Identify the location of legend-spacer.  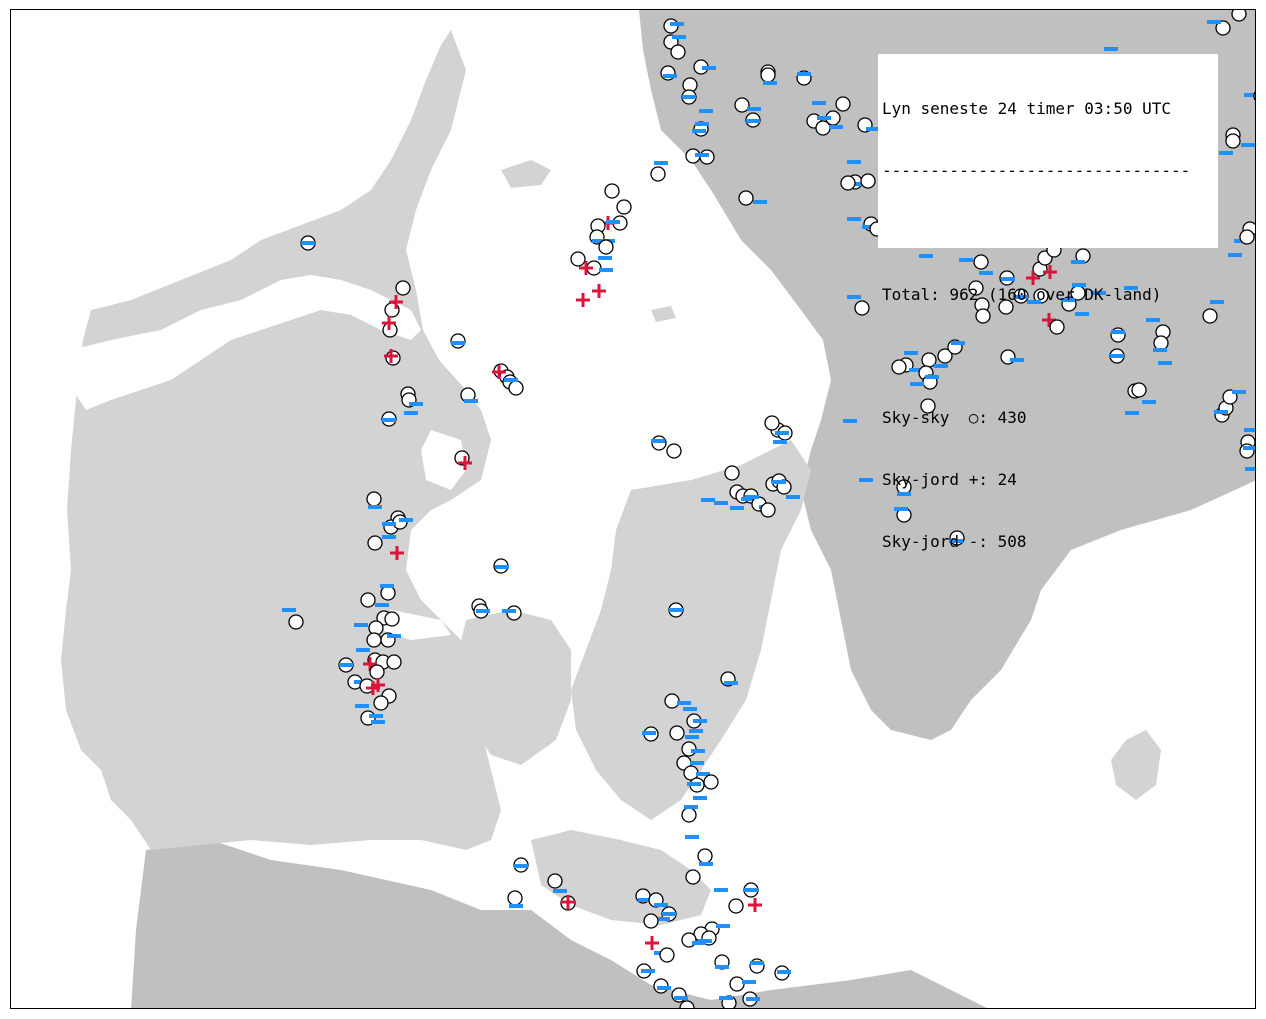
(1050, 233).